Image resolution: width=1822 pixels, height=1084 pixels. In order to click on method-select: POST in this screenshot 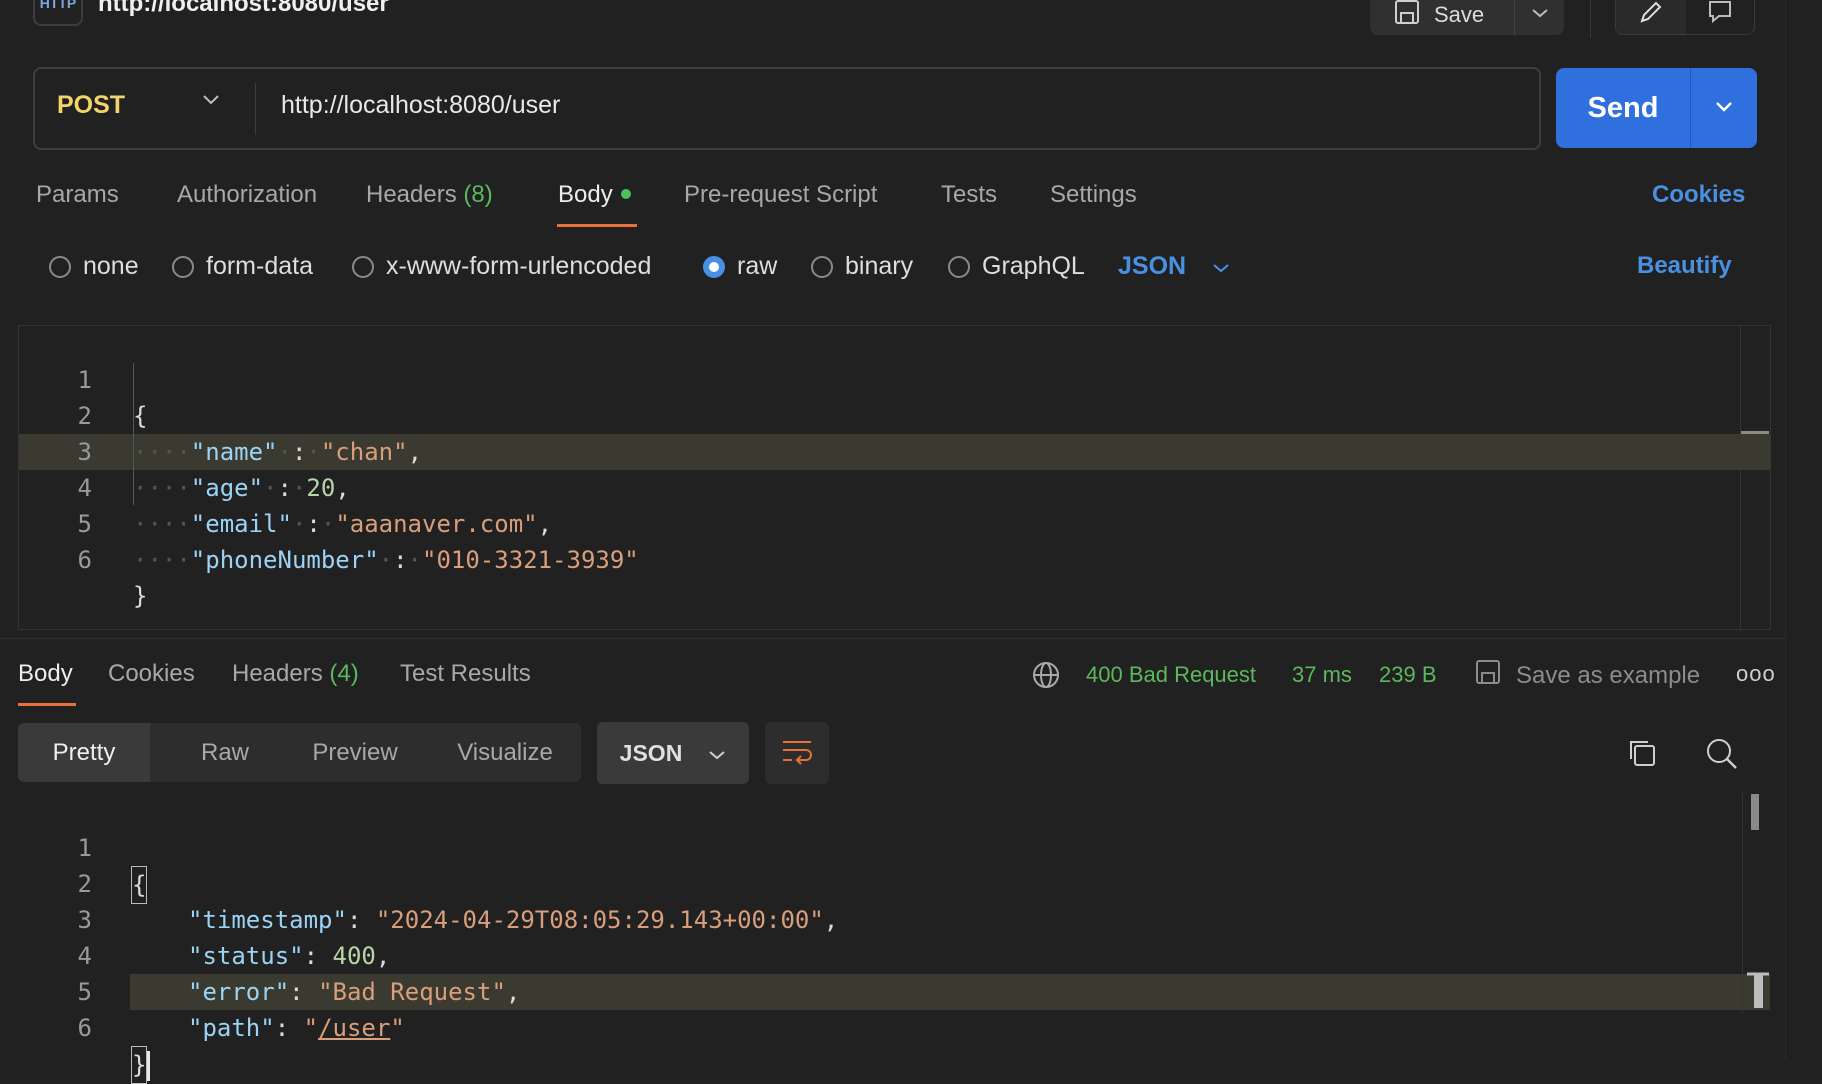, I will do `click(91, 105)`.